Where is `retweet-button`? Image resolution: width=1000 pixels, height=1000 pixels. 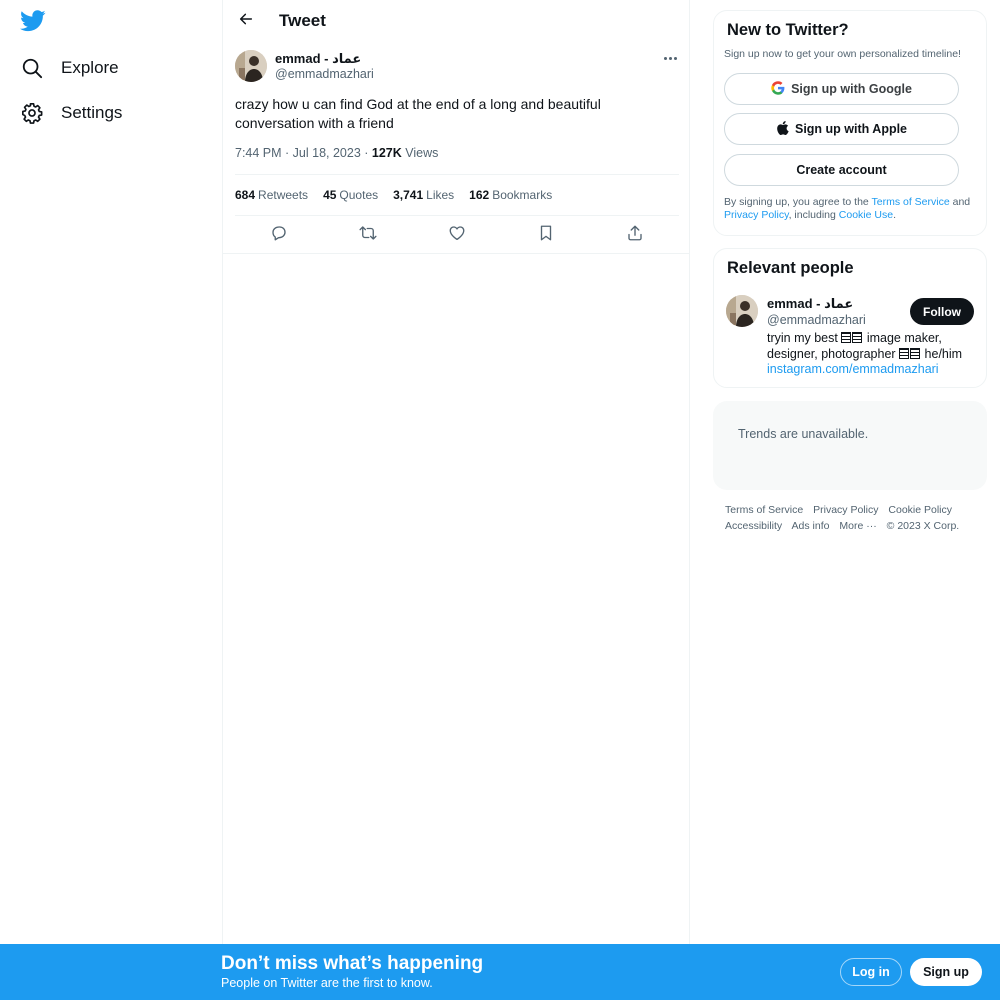 retweet-button is located at coordinates (368, 235).